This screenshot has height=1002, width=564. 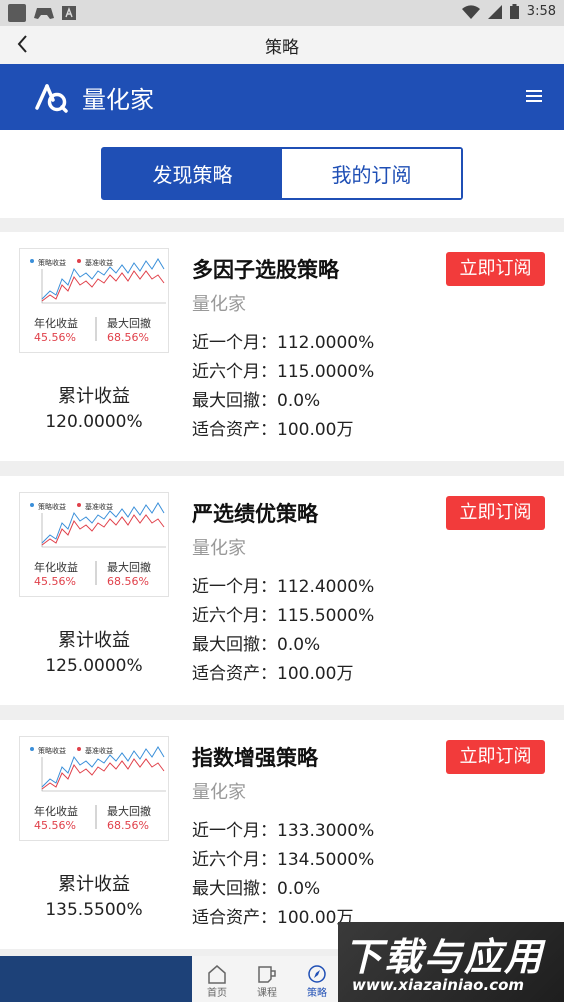 What do you see at coordinates (444, 957) in the screenshot?
I see `watermark-title: 下载与应用` at bounding box center [444, 957].